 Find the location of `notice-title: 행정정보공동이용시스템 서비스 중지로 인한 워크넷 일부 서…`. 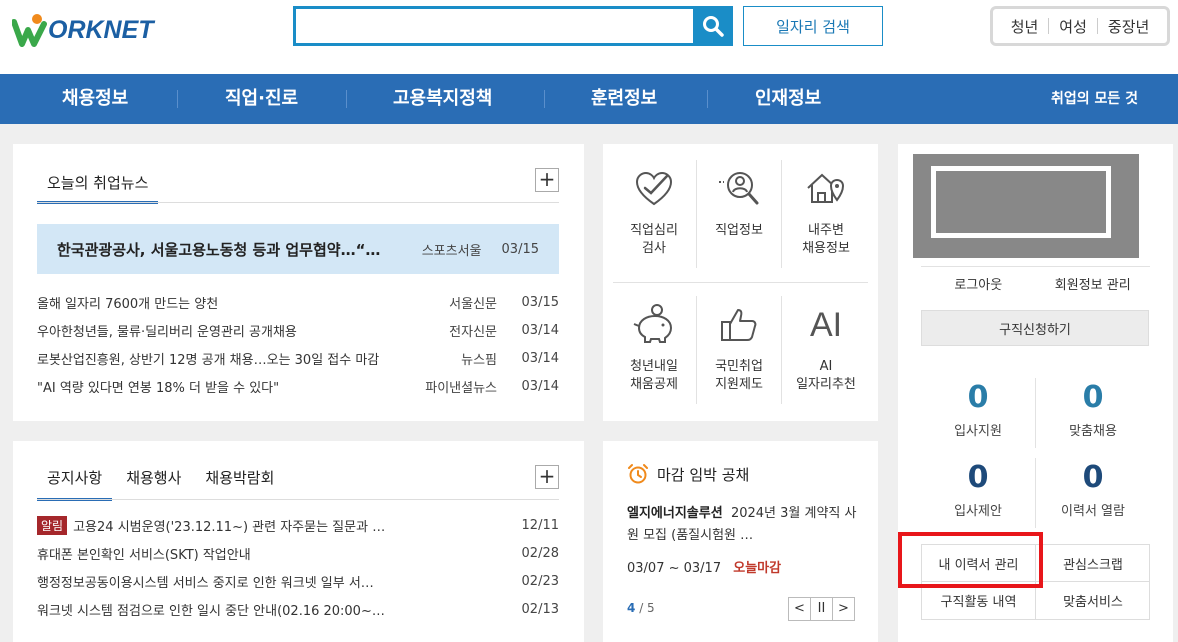

notice-title: 행정정보공동이용시스템 서비스 중지로 인한 워크넷 일부 서… is located at coordinates (205, 583).